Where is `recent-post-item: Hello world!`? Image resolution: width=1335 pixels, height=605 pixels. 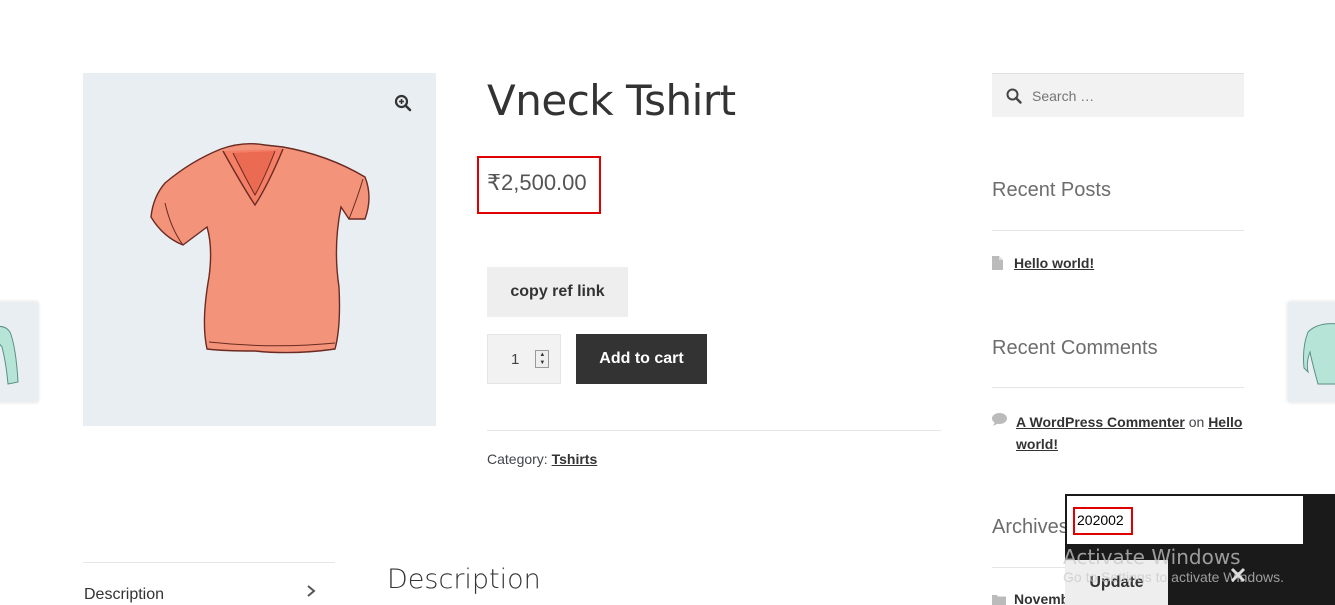
recent-post-item: Hello world! is located at coordinates (1043, 264).